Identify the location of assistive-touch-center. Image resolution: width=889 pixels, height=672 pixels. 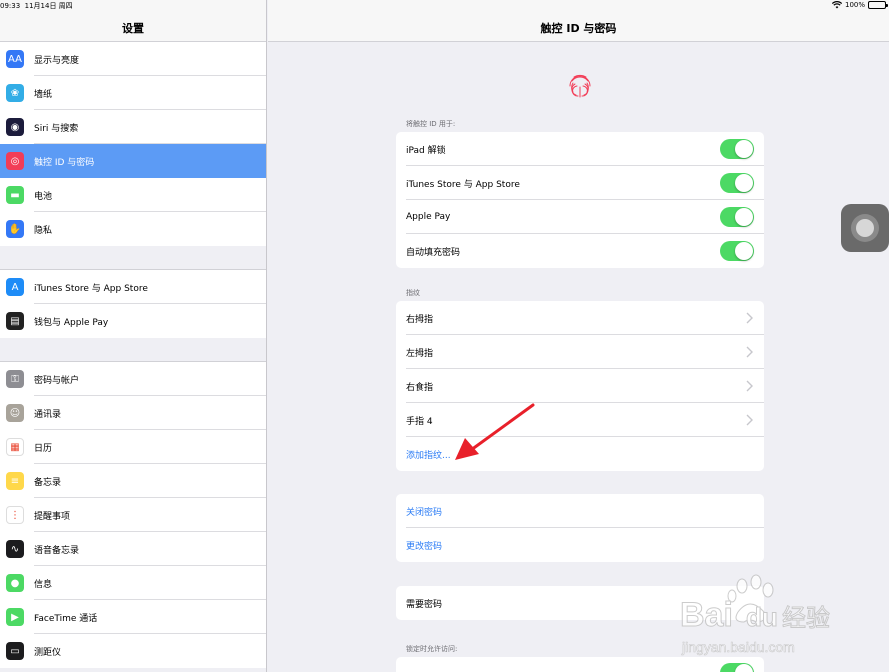
(865, 228).